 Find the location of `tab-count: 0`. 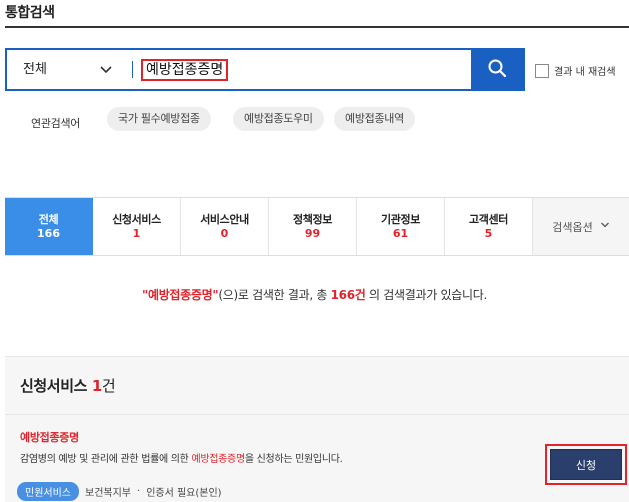

tab-count: 0 is located at coordinates (224, 233).